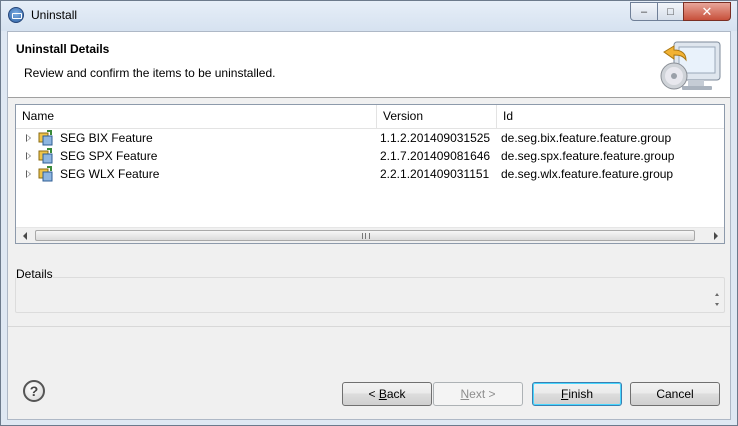 Image resolution: width=738 pixels, height=426 pixels. I want to click on cancel-label: Cancel, so click(675, 394).